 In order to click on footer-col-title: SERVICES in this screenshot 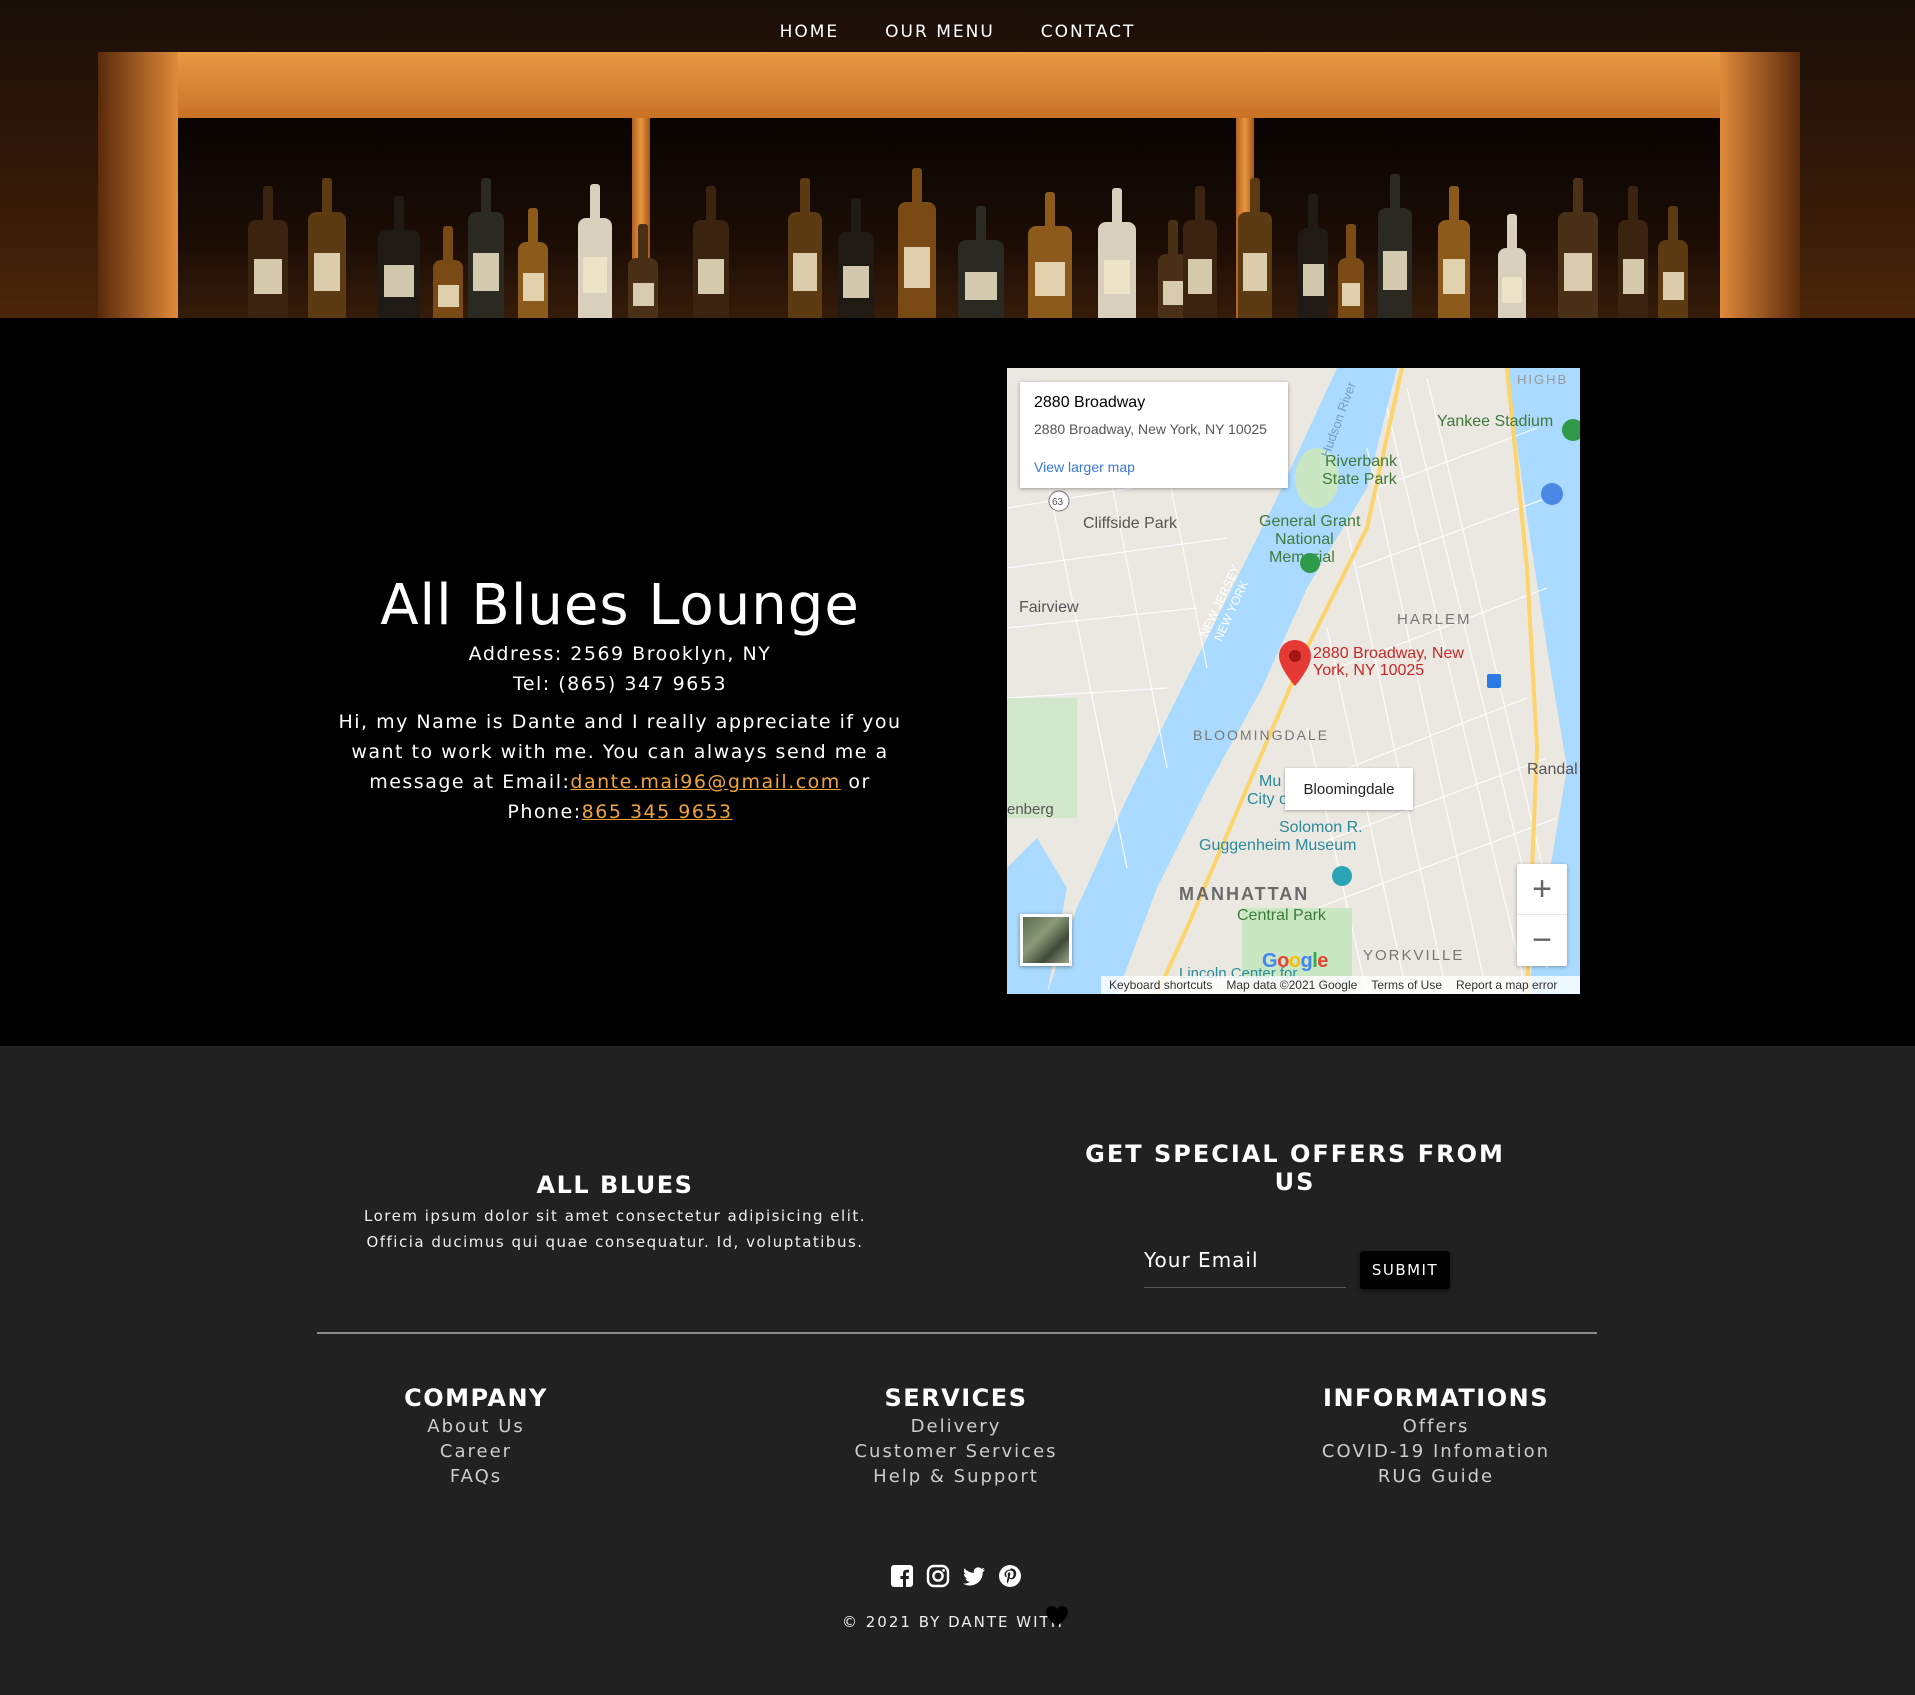, I will do `click(956, 1398)`.